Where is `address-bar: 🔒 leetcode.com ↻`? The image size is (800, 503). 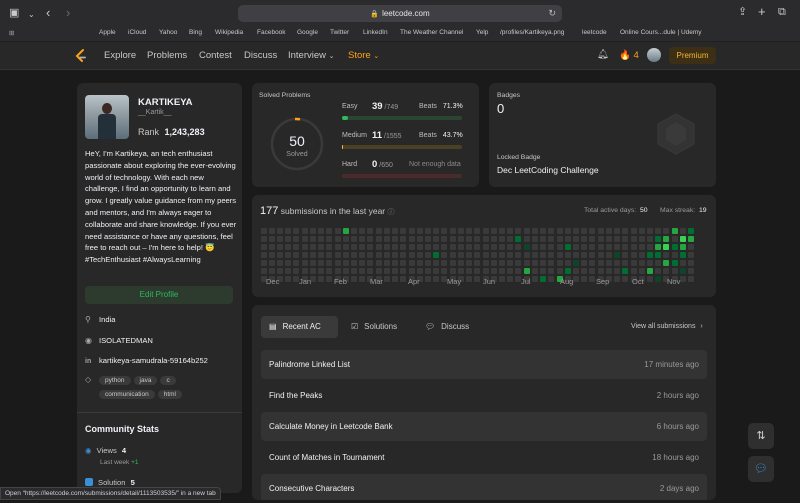
address-bar: 🔒 leetcode.com ↻ is located at coordinates (400, 13).